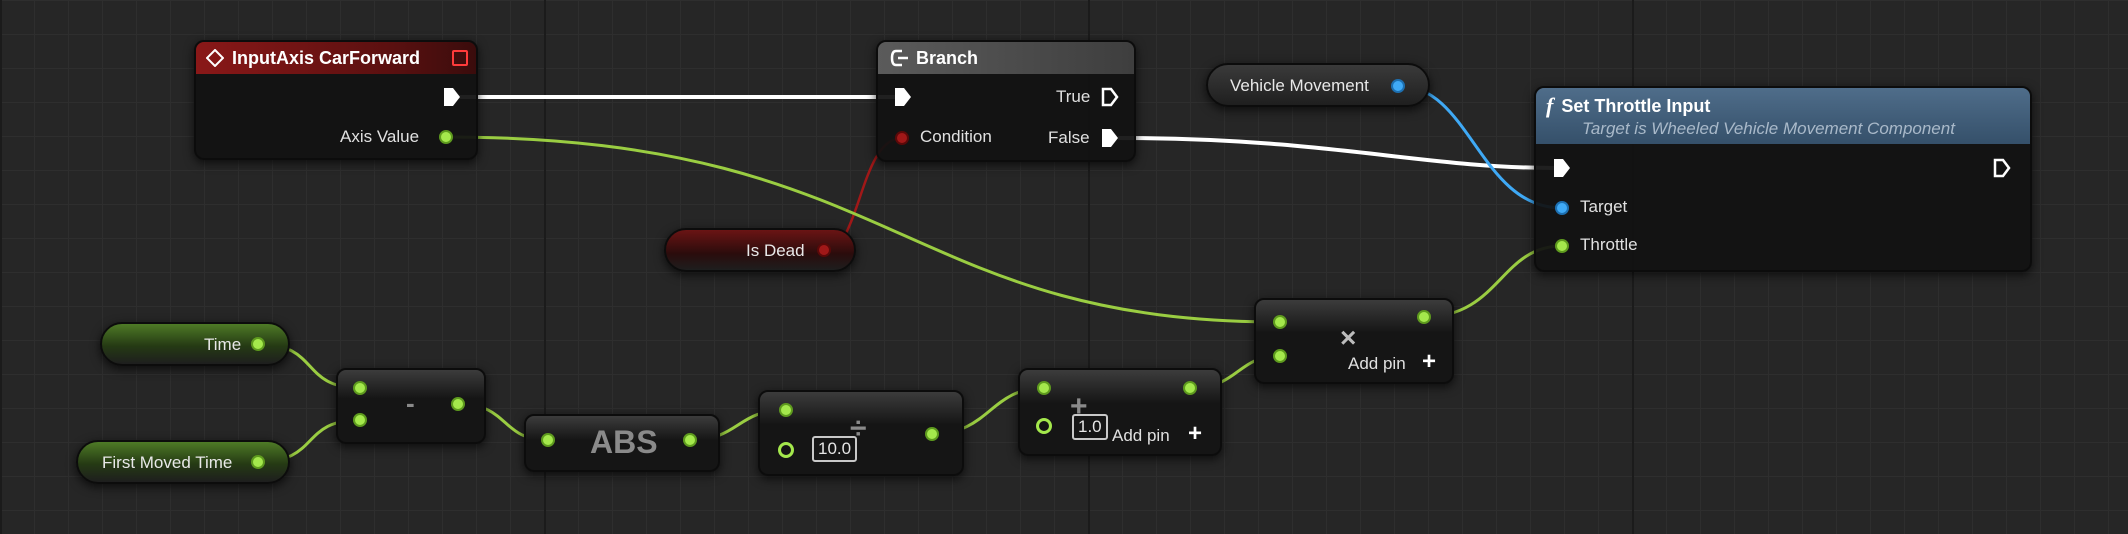 The height and width of the screenshot is (534, 2128). I want to click on abs-label: ABS, so click(624, 442).